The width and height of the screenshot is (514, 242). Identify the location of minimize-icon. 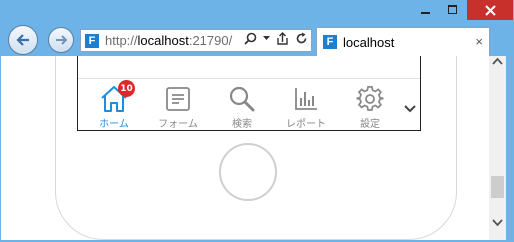
(425, 13).